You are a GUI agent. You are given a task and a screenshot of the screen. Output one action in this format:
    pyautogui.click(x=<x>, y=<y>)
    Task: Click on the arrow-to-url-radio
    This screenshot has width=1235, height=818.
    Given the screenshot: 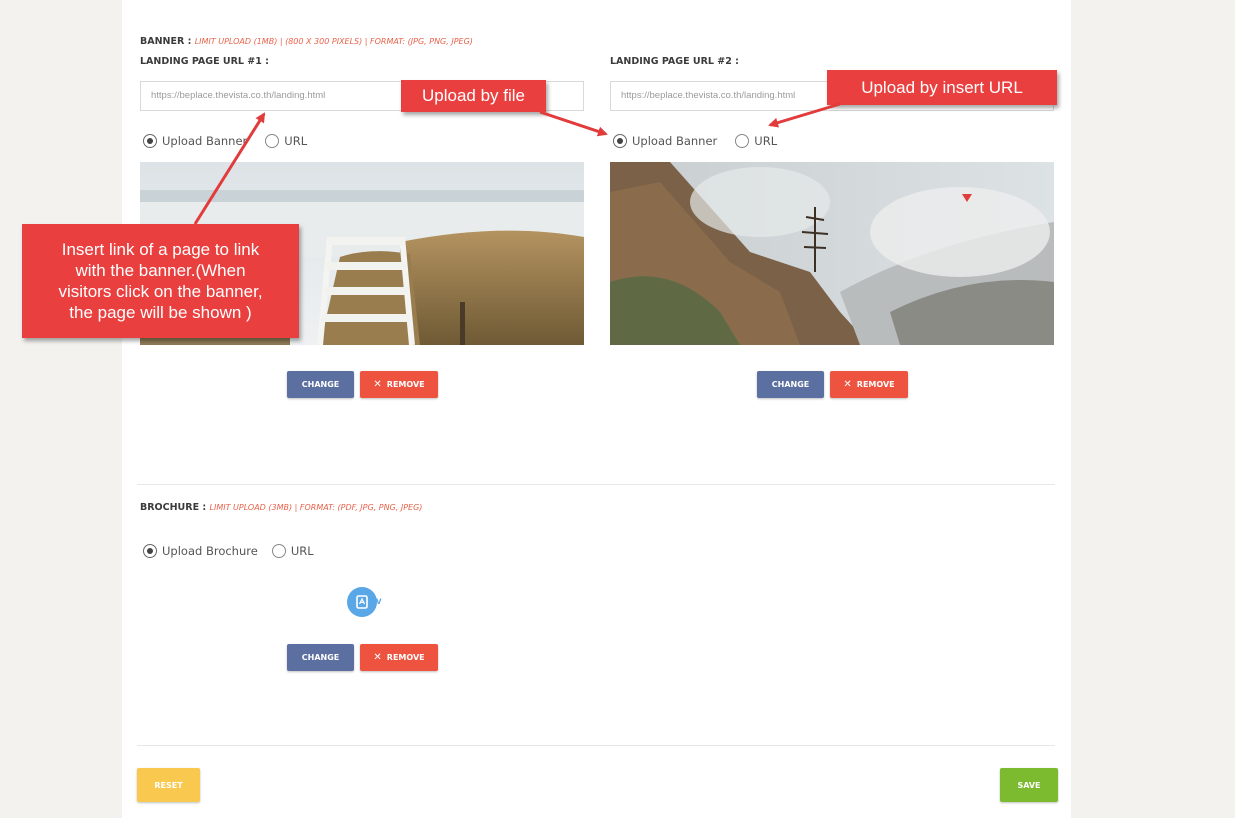 What is the action you would take?
    pyautogui.click(x=804, y=115)
    